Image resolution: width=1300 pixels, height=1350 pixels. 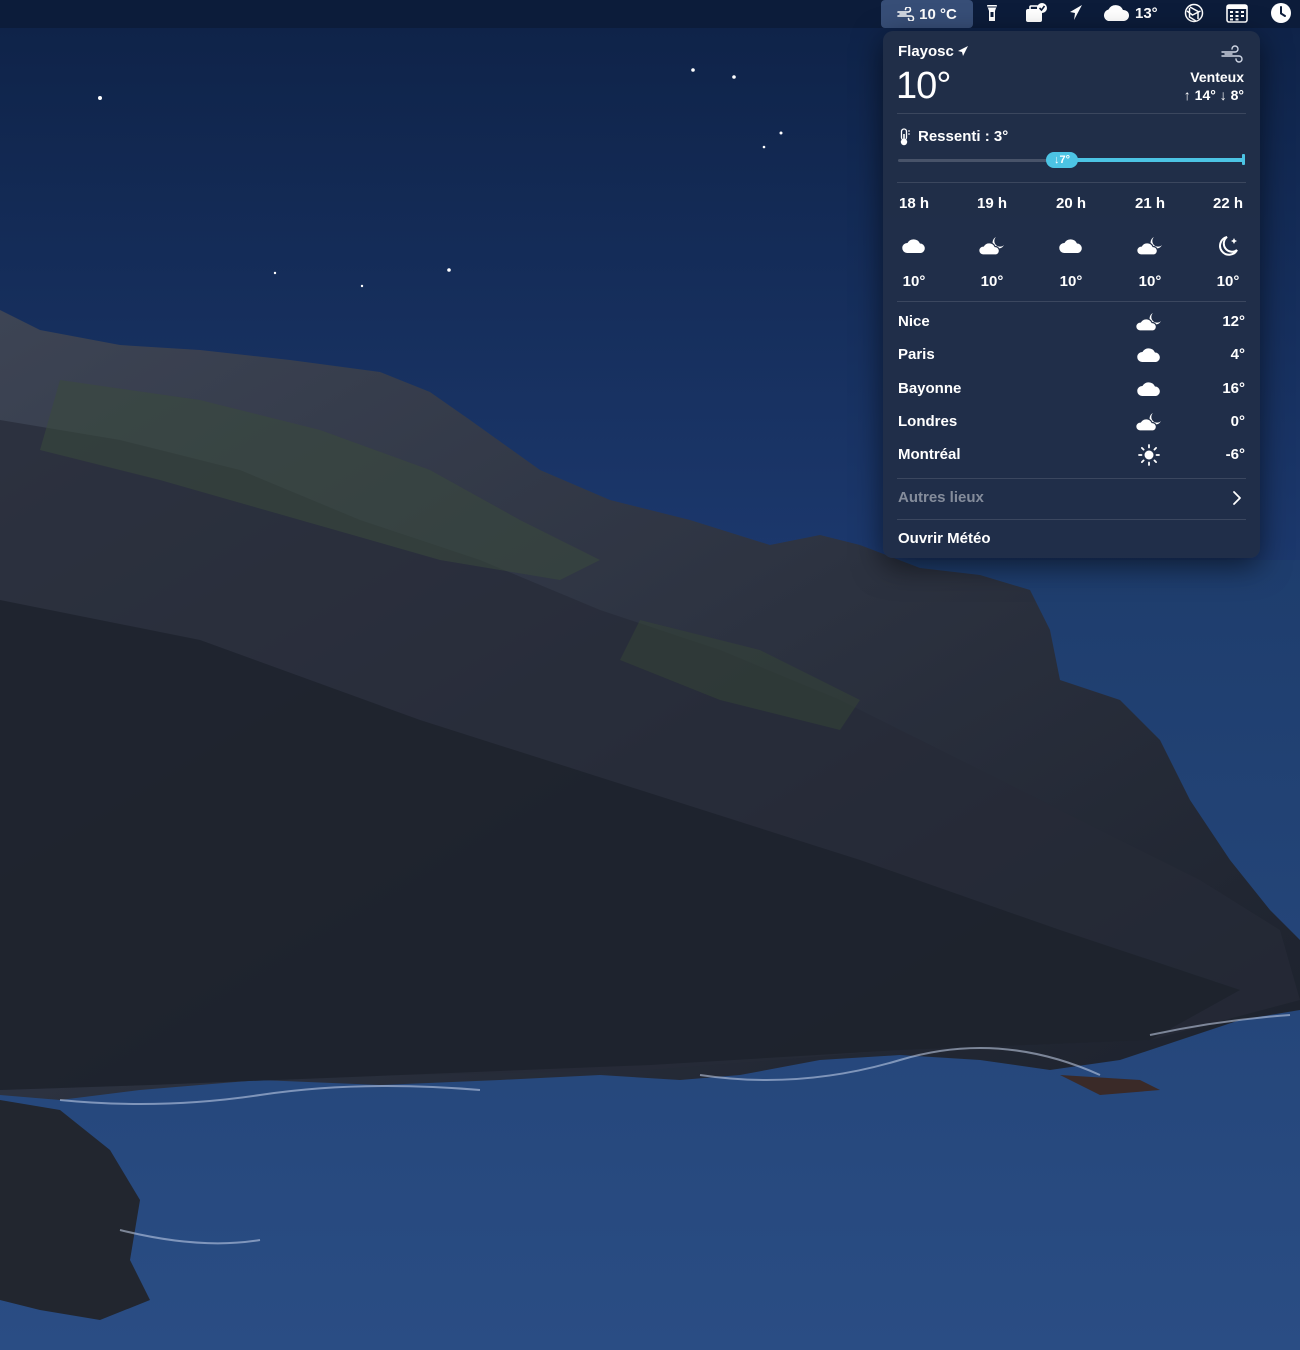 I want to click on city-temp: 4°, so click(x=1237, y=354).